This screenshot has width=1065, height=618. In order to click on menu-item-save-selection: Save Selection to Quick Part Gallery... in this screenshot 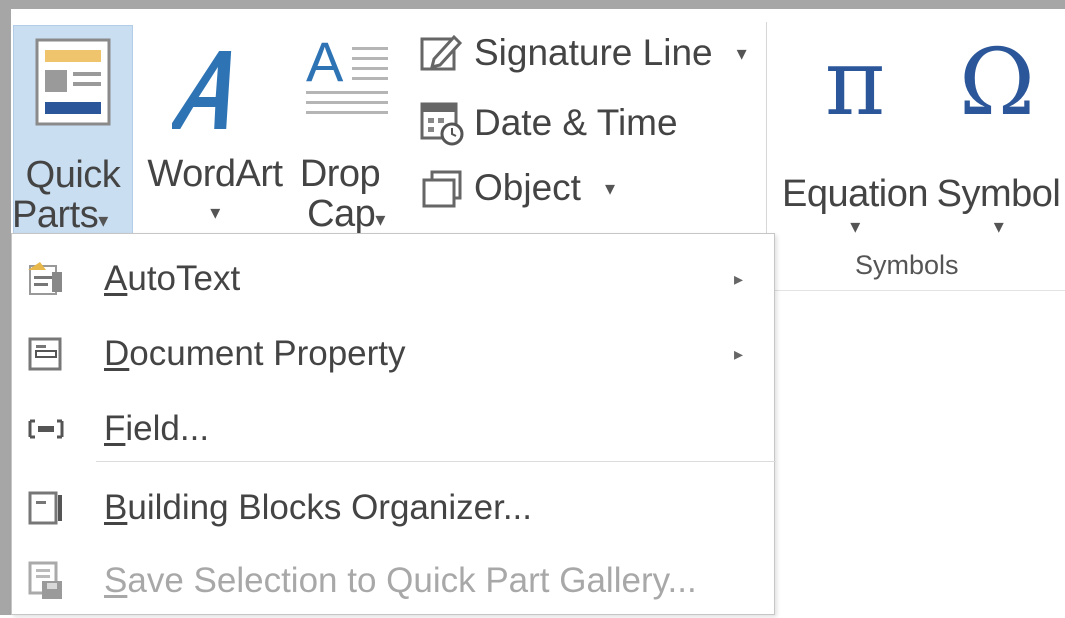, I will do `click(393, 581)`.